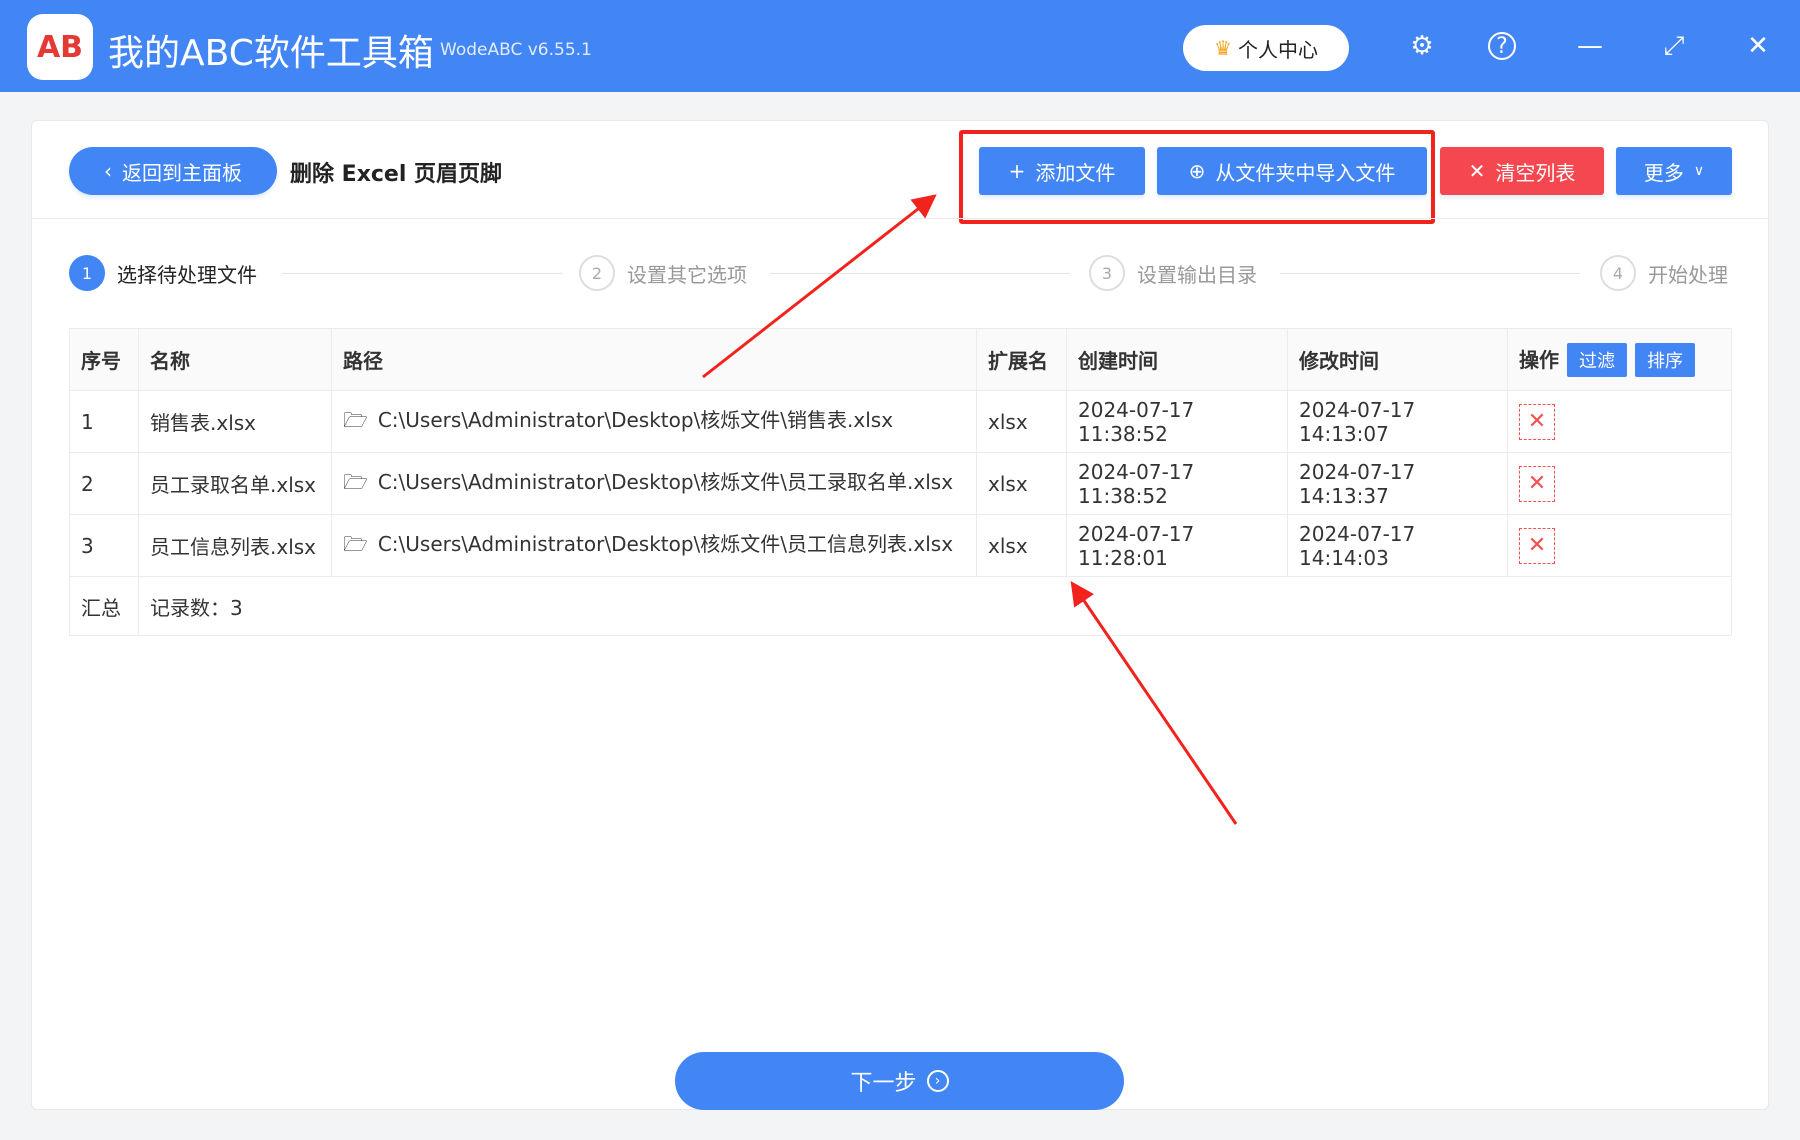 The image size is (1800, 1140). What do you see at coordinates (883, 1083) in the screenshot?
I see `next-label: 下一步` at bounding box center [883, 1083].